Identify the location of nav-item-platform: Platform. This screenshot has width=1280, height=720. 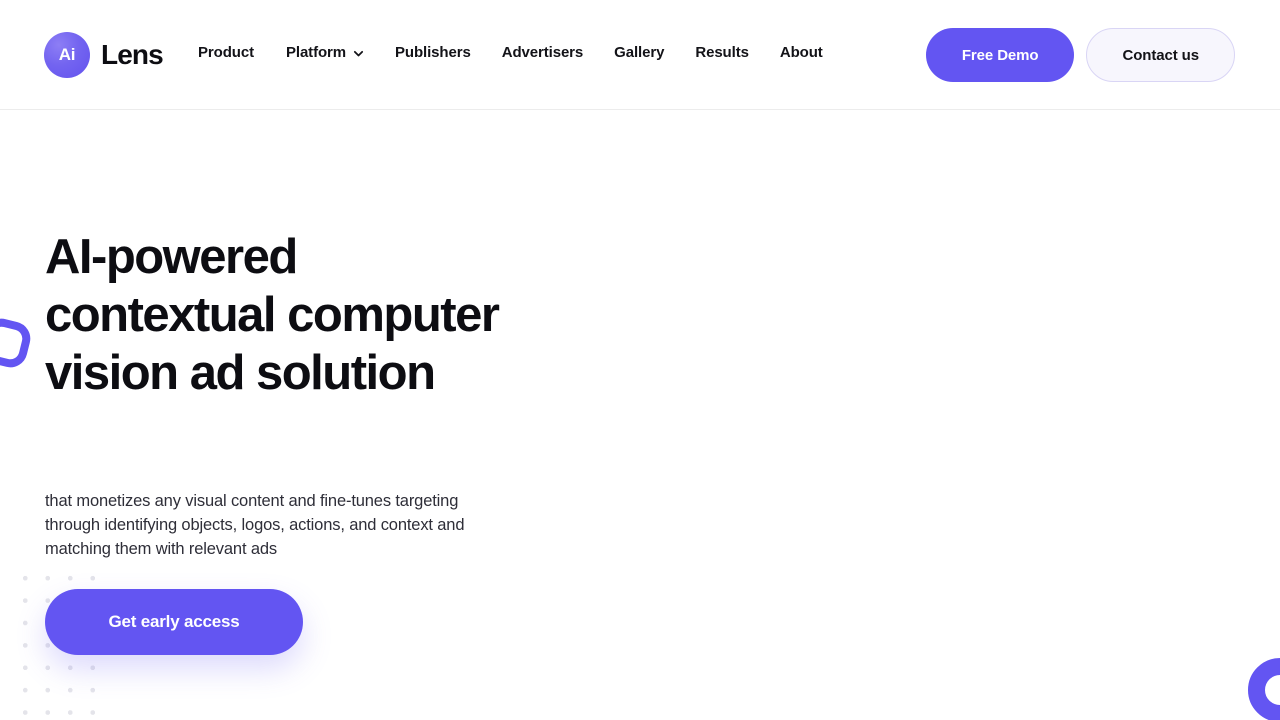
(340, 52).